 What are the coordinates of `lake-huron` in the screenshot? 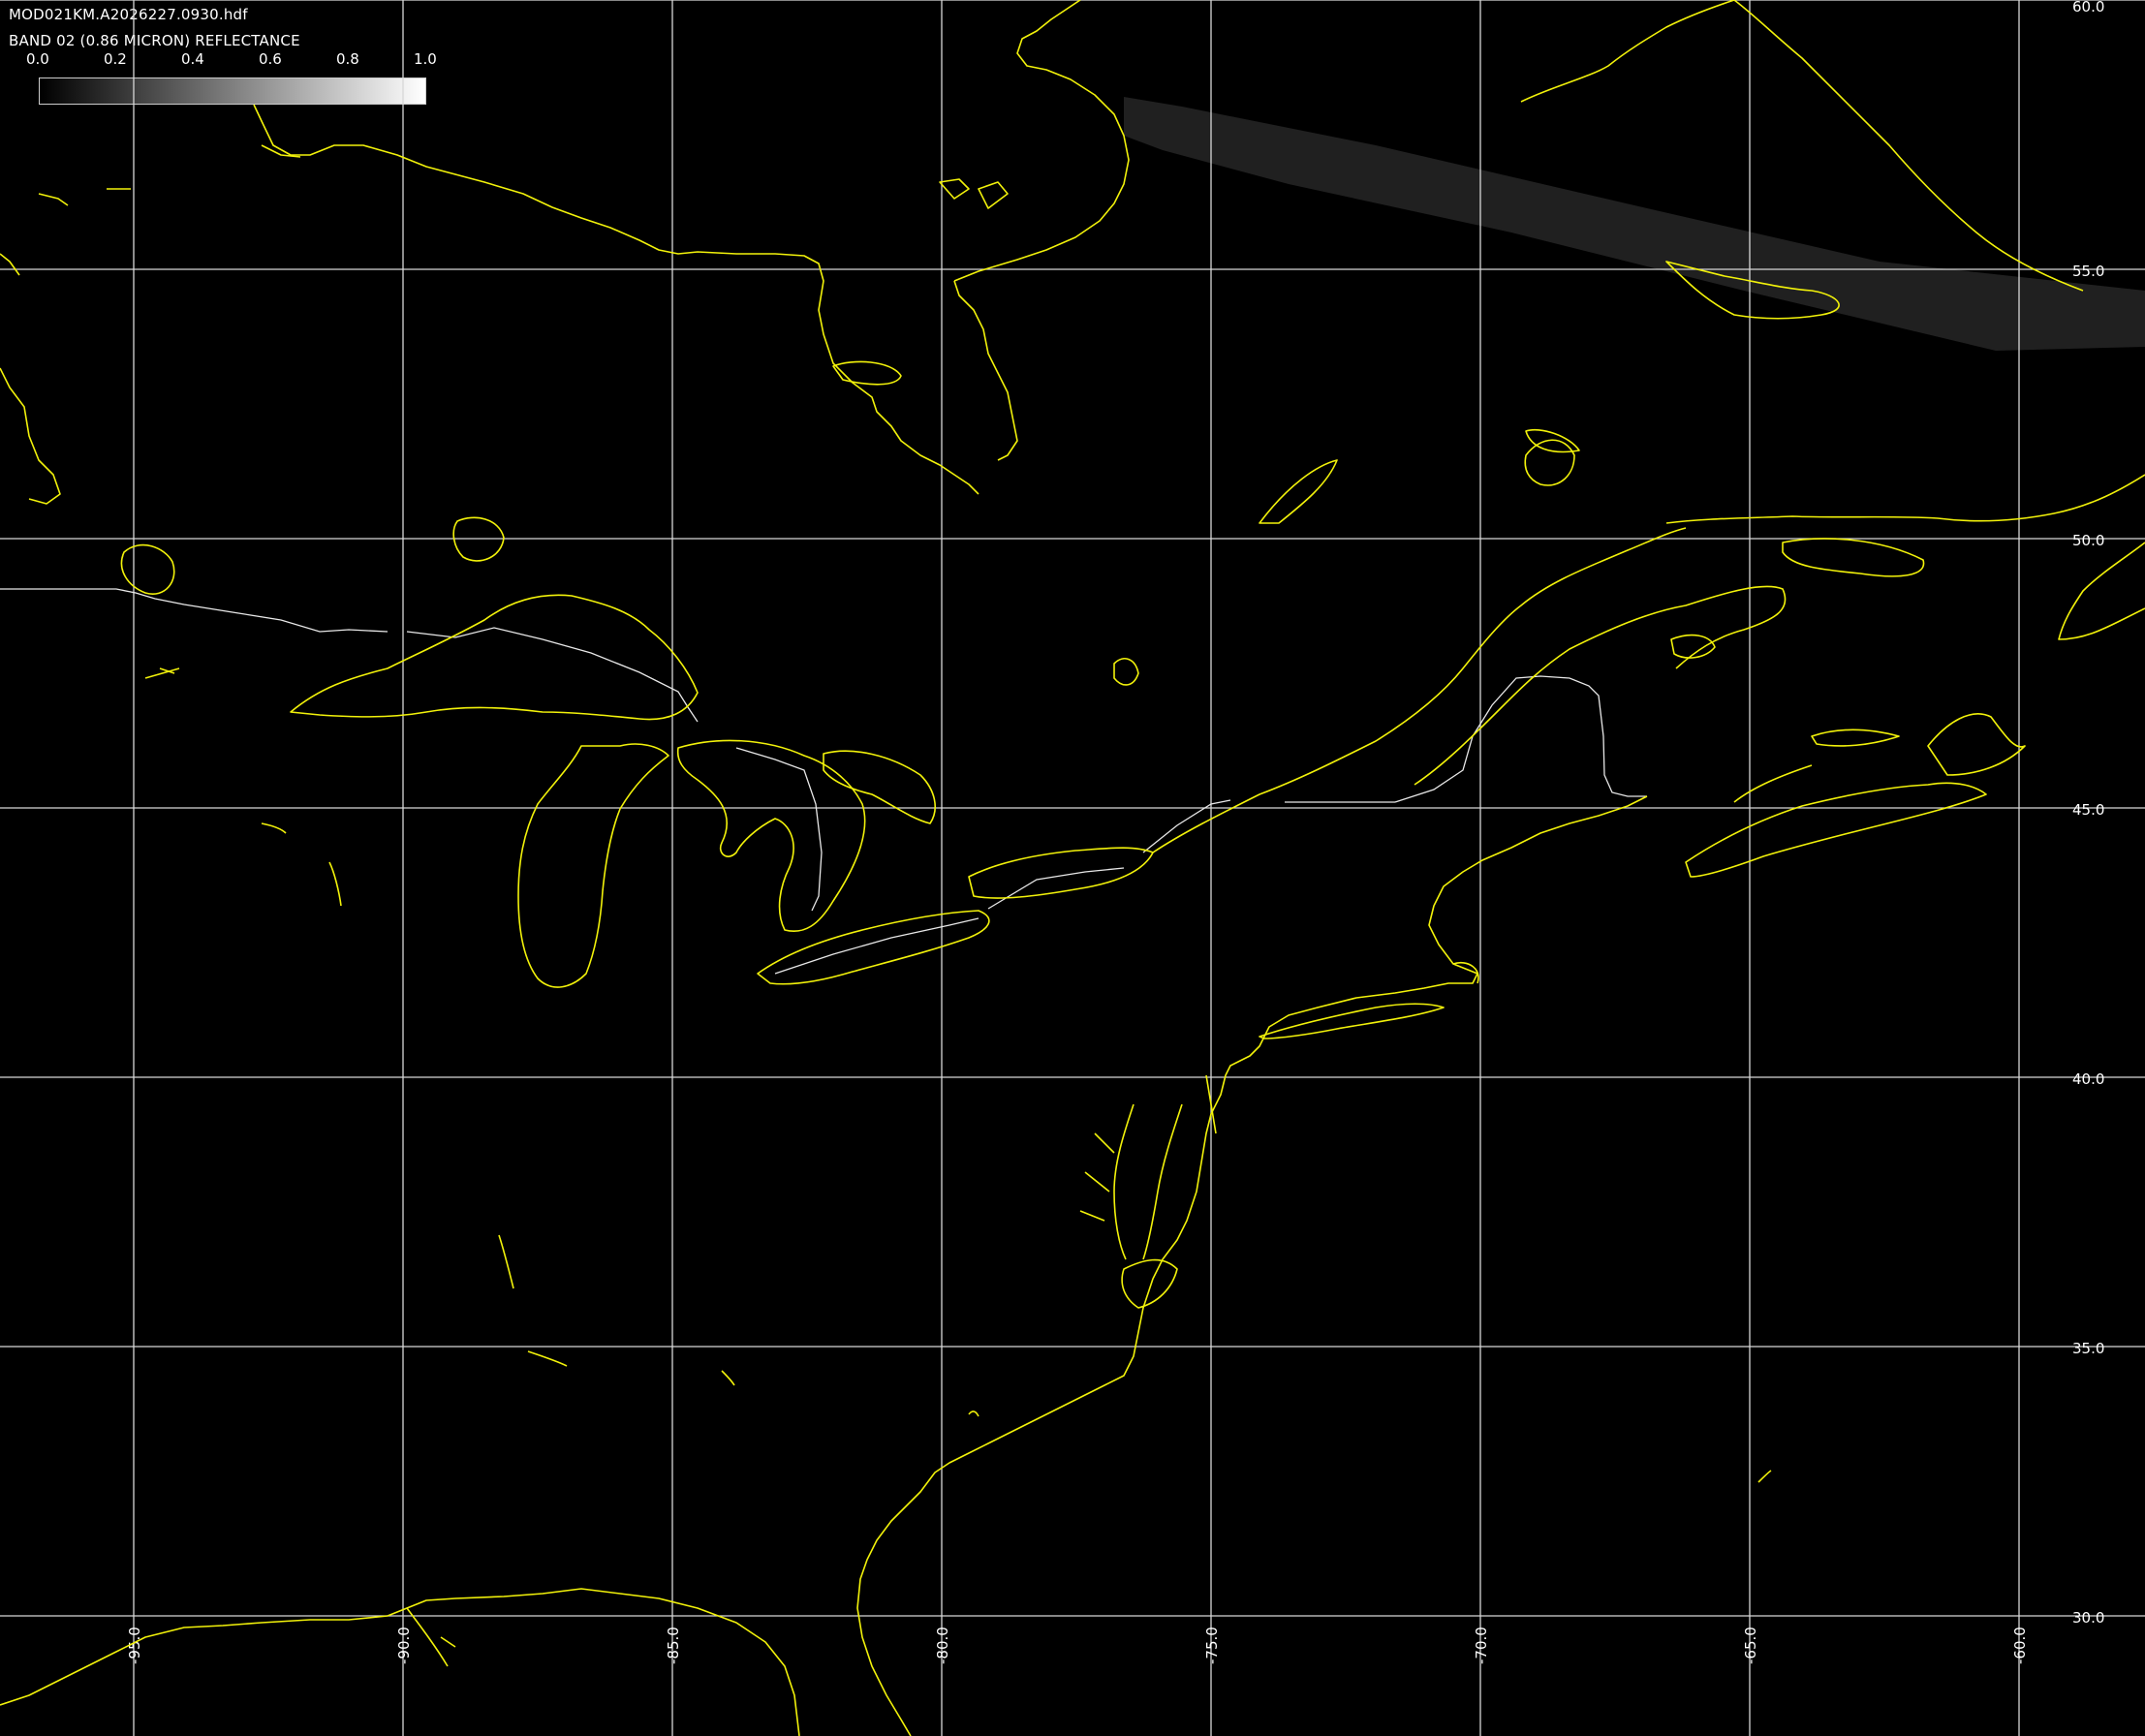 It's located at (771, 835).